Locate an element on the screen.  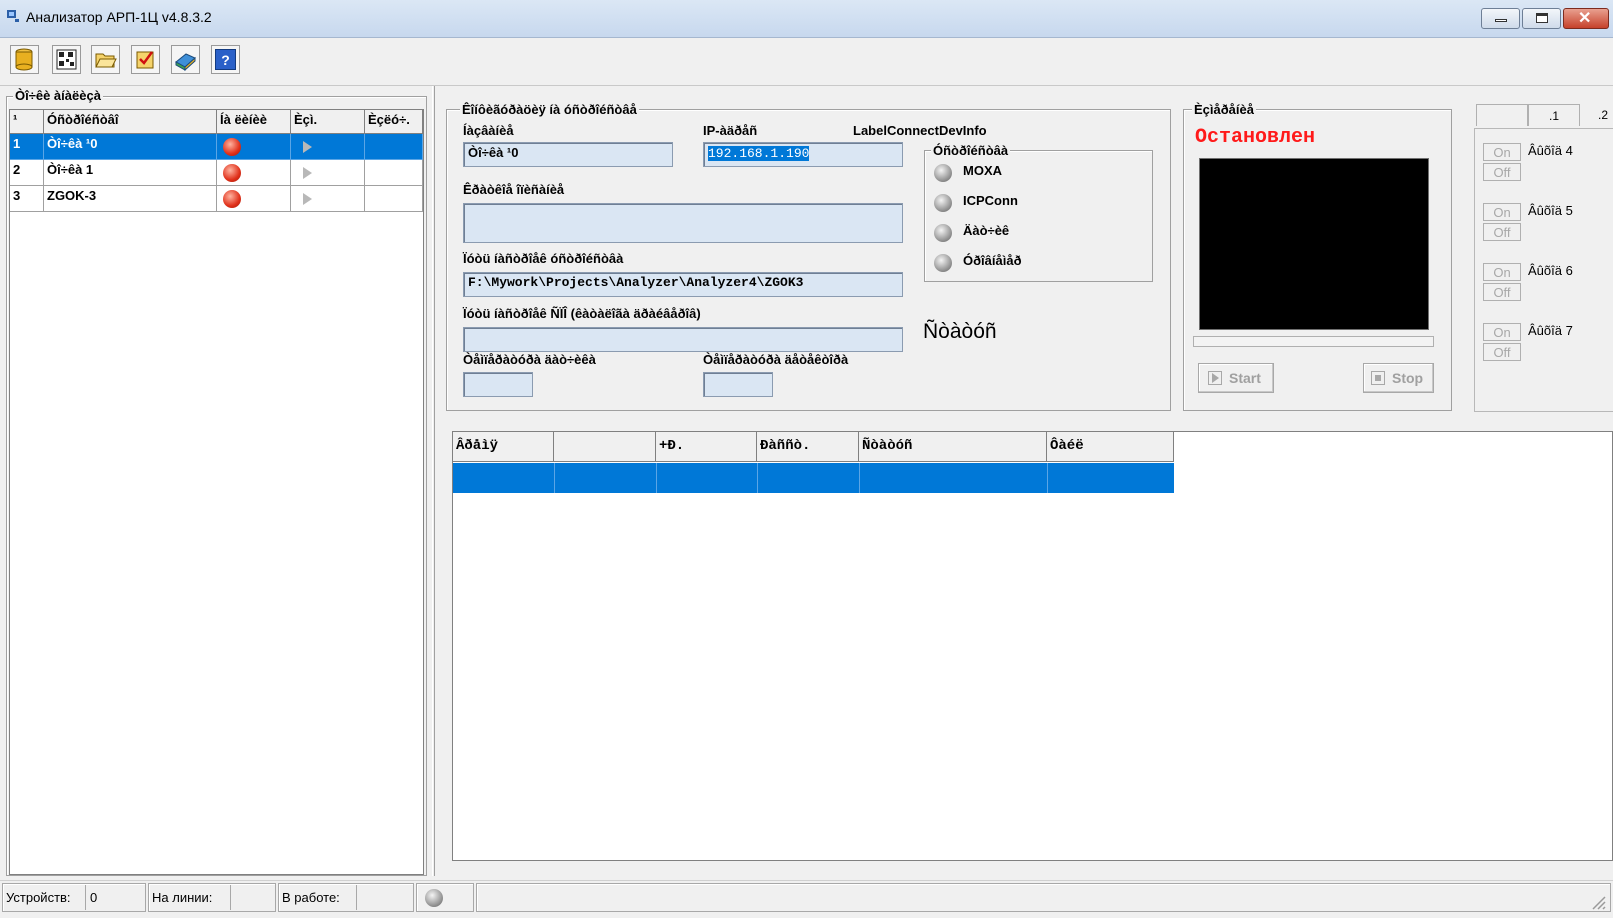
output-6-off-button: Off is located at coordinates (1502, 292).